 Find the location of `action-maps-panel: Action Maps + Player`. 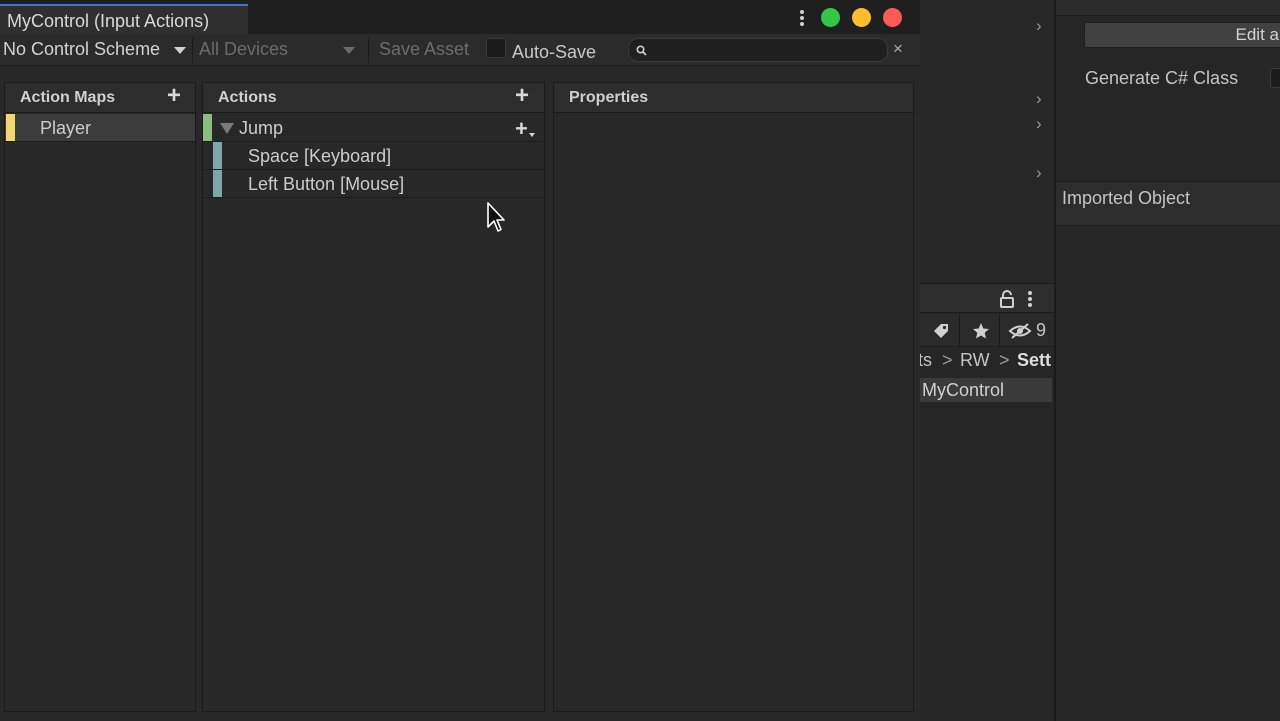

action-maps-panel: Action Maps + Player is located at coordinates (100, 397).